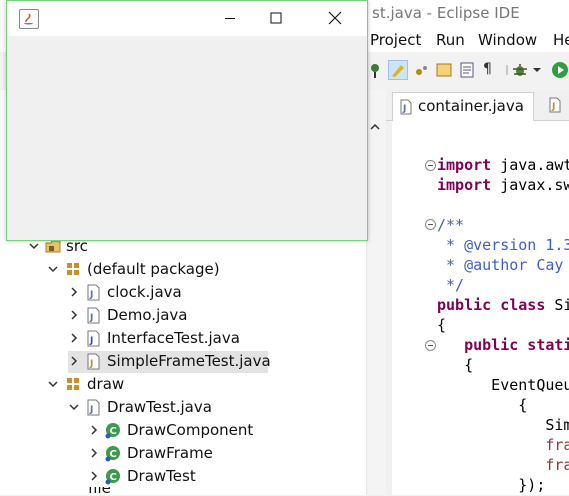 Image resolution: width=569 pixels, height=496 pixels. I want to click on tree-item-label: DrawComponent, so click(190, 430).